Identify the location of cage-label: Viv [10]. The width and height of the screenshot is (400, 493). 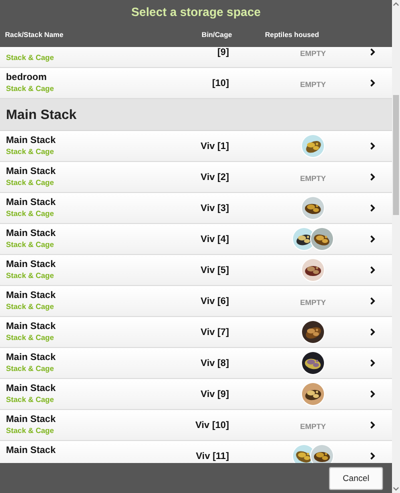
(212, 425).